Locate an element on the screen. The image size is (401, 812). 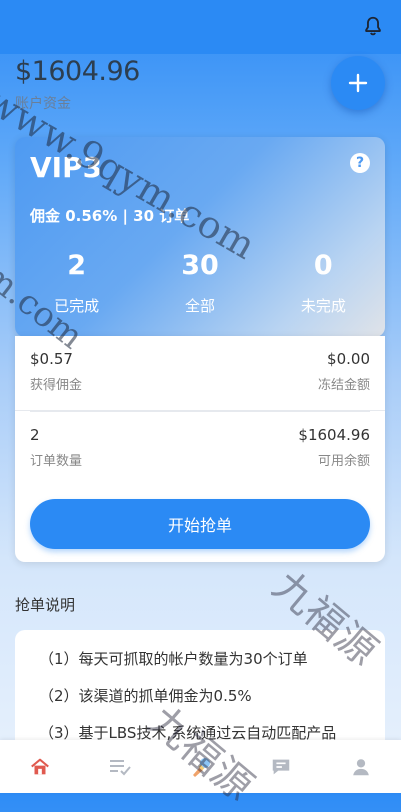
bell-icon is located at coordinates (373, 26).